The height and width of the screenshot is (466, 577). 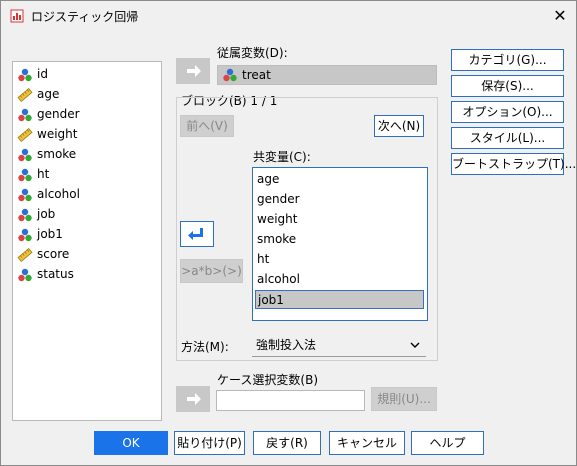 What do you see at coordinates (339, 259) in the screenshot?
I see `covariate-item: ht` at bounding box center [339, 259].